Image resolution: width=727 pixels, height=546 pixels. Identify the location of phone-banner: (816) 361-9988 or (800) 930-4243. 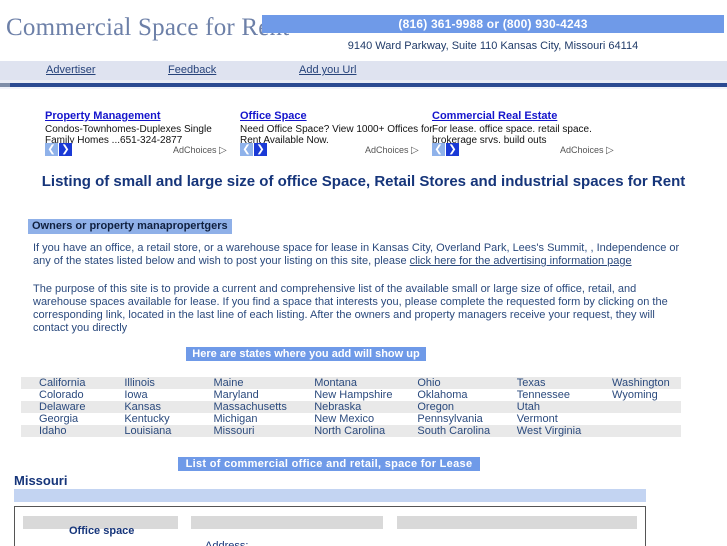
(493, 24).